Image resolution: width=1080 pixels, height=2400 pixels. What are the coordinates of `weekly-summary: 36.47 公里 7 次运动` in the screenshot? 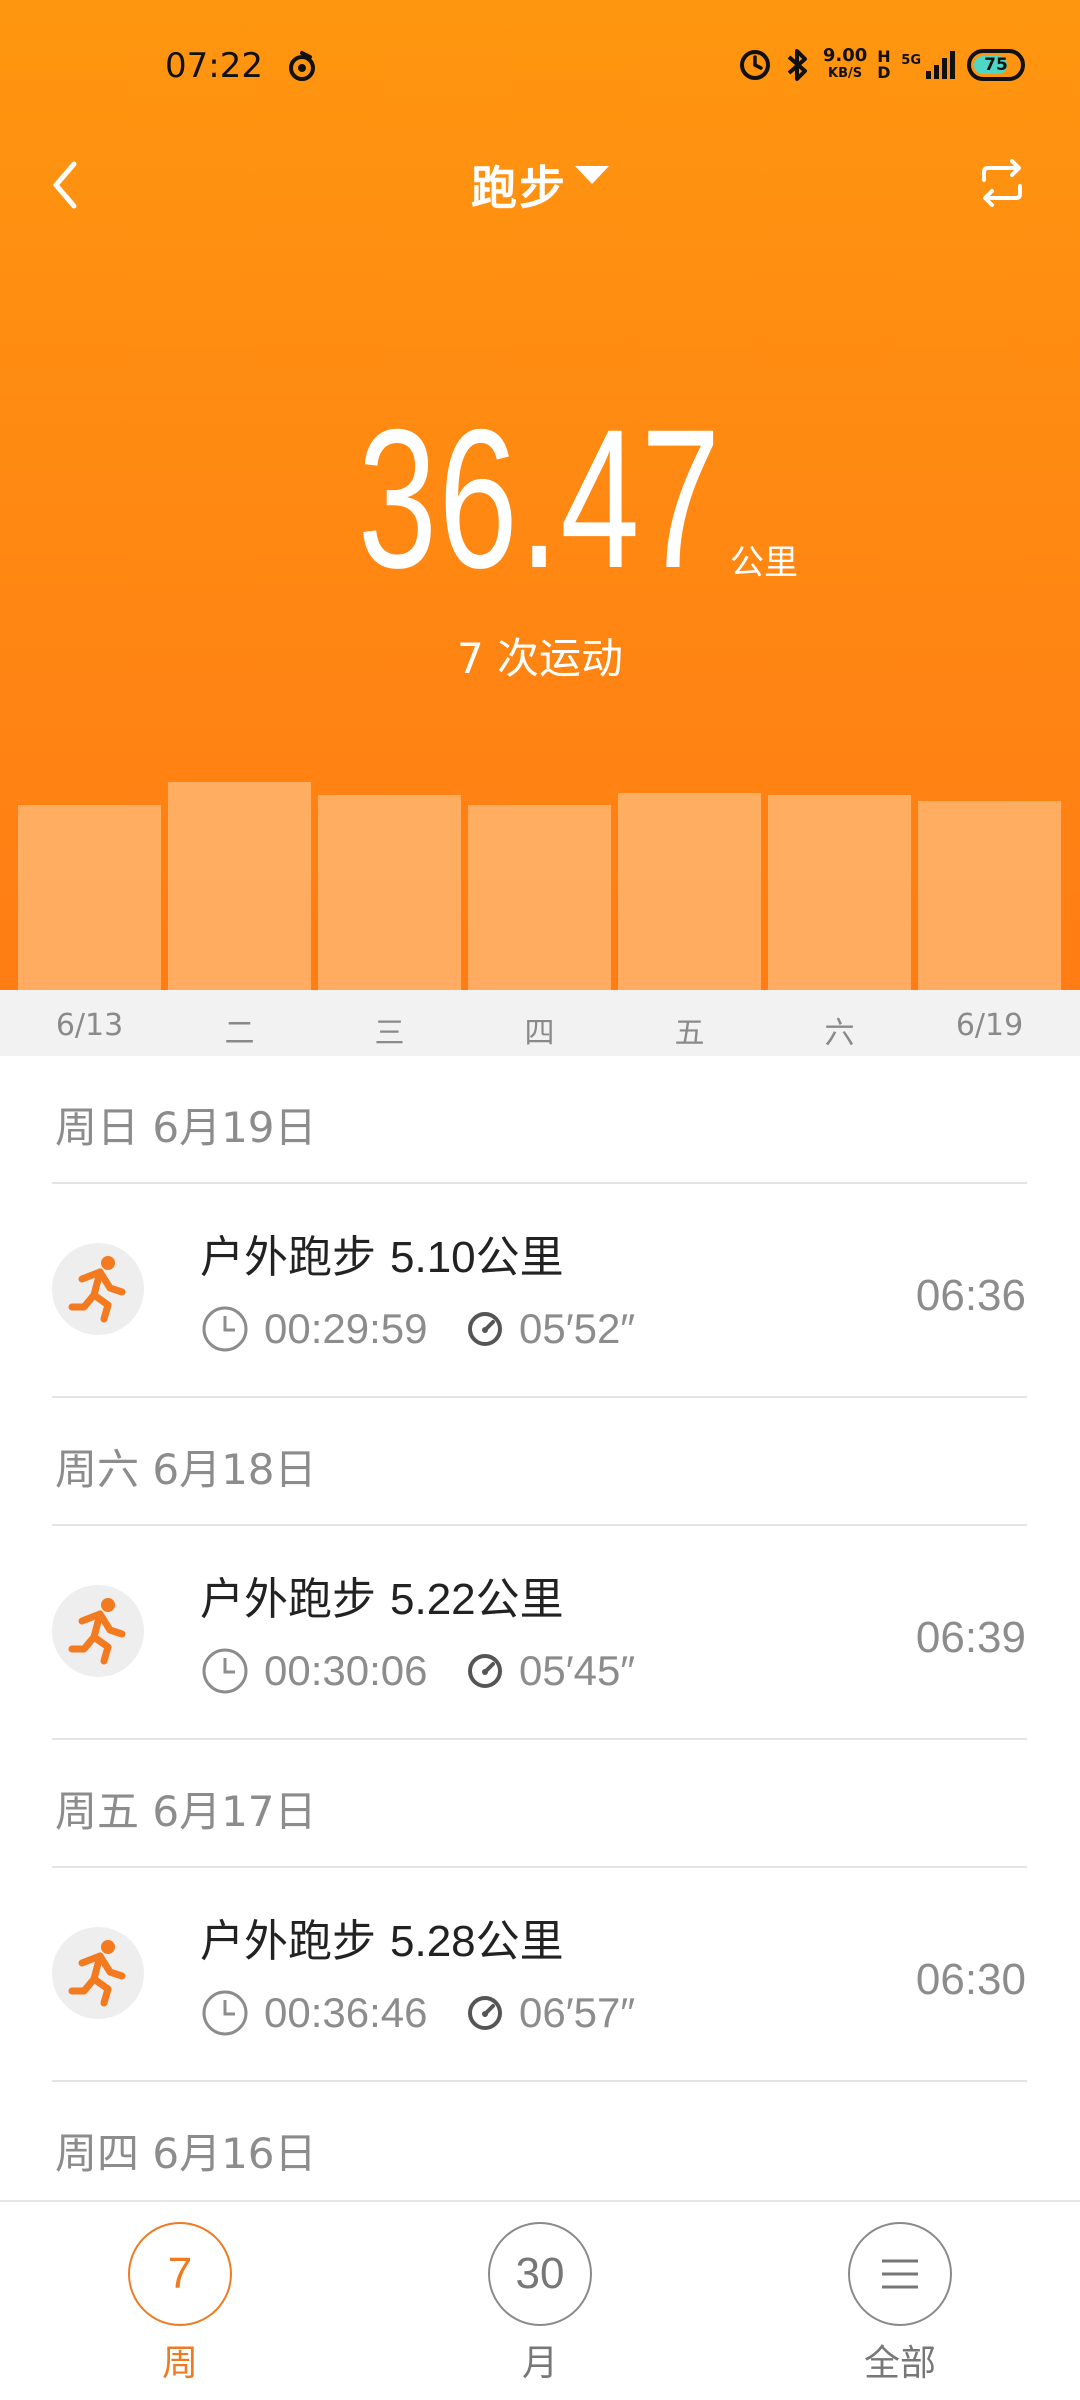 It's located at (540, 536).